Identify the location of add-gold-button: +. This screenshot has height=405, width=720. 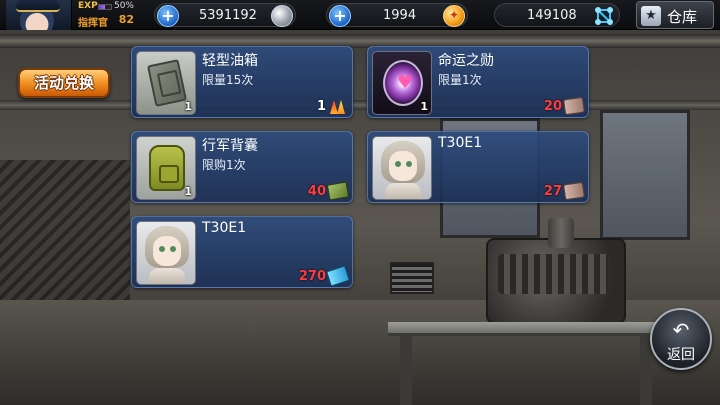
(340, 16).